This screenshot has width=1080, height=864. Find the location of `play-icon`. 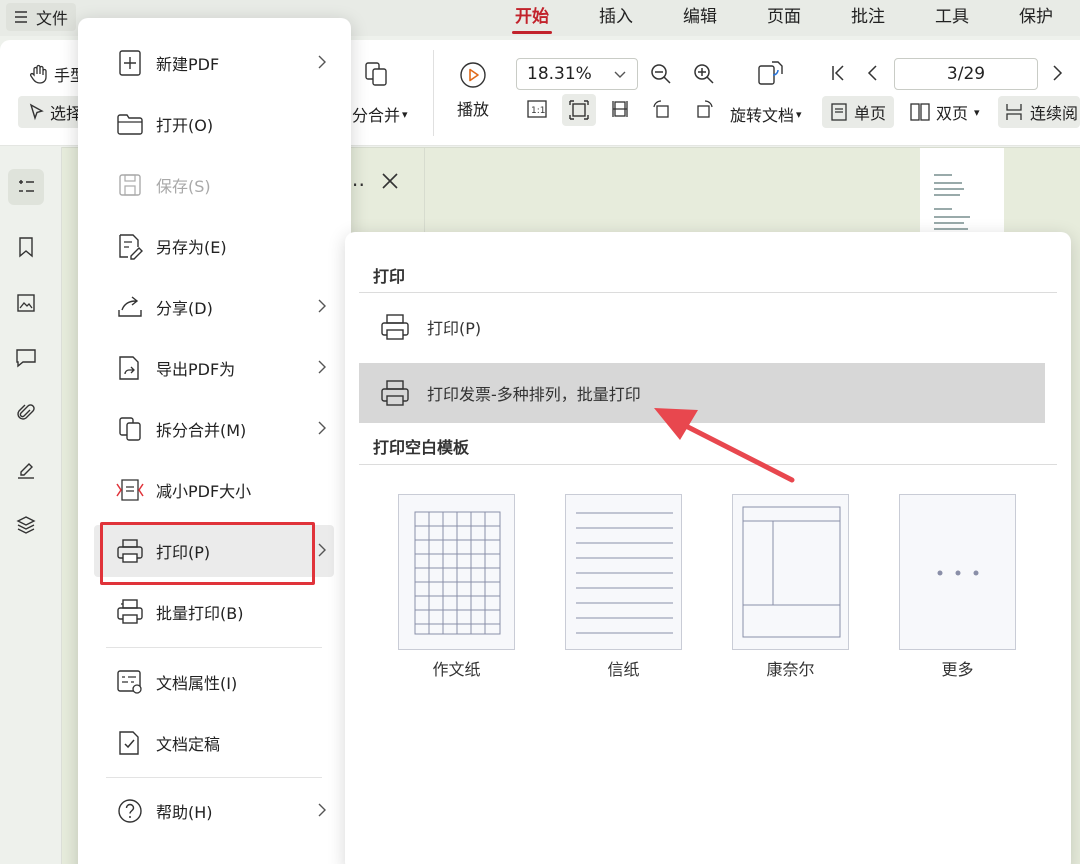

play-icon is located at coordinates (473, 75).